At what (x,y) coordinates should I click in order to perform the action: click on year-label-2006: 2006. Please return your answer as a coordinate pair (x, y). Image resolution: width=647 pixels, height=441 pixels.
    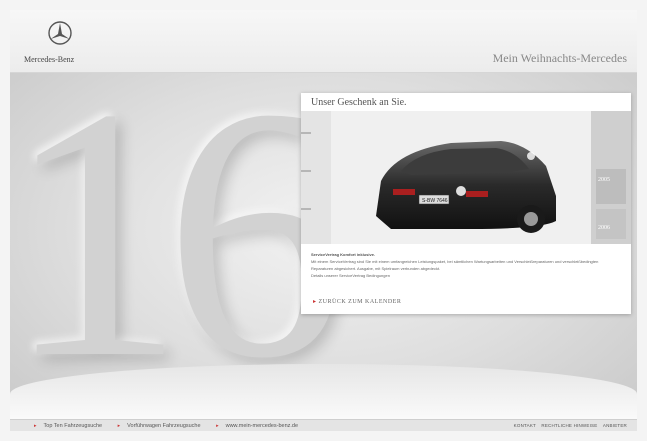
    Looking at the image, I should click on (604, 228).